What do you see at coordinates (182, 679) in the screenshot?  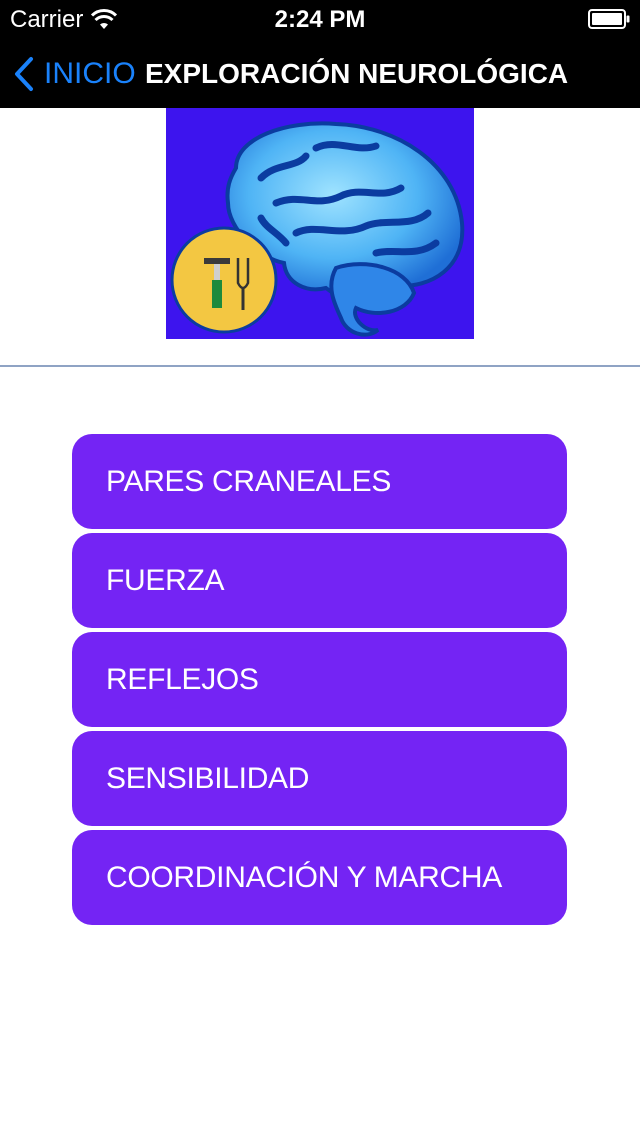 I see `menu-button-label: REFLEJOS` at bounding box center [182, 679].